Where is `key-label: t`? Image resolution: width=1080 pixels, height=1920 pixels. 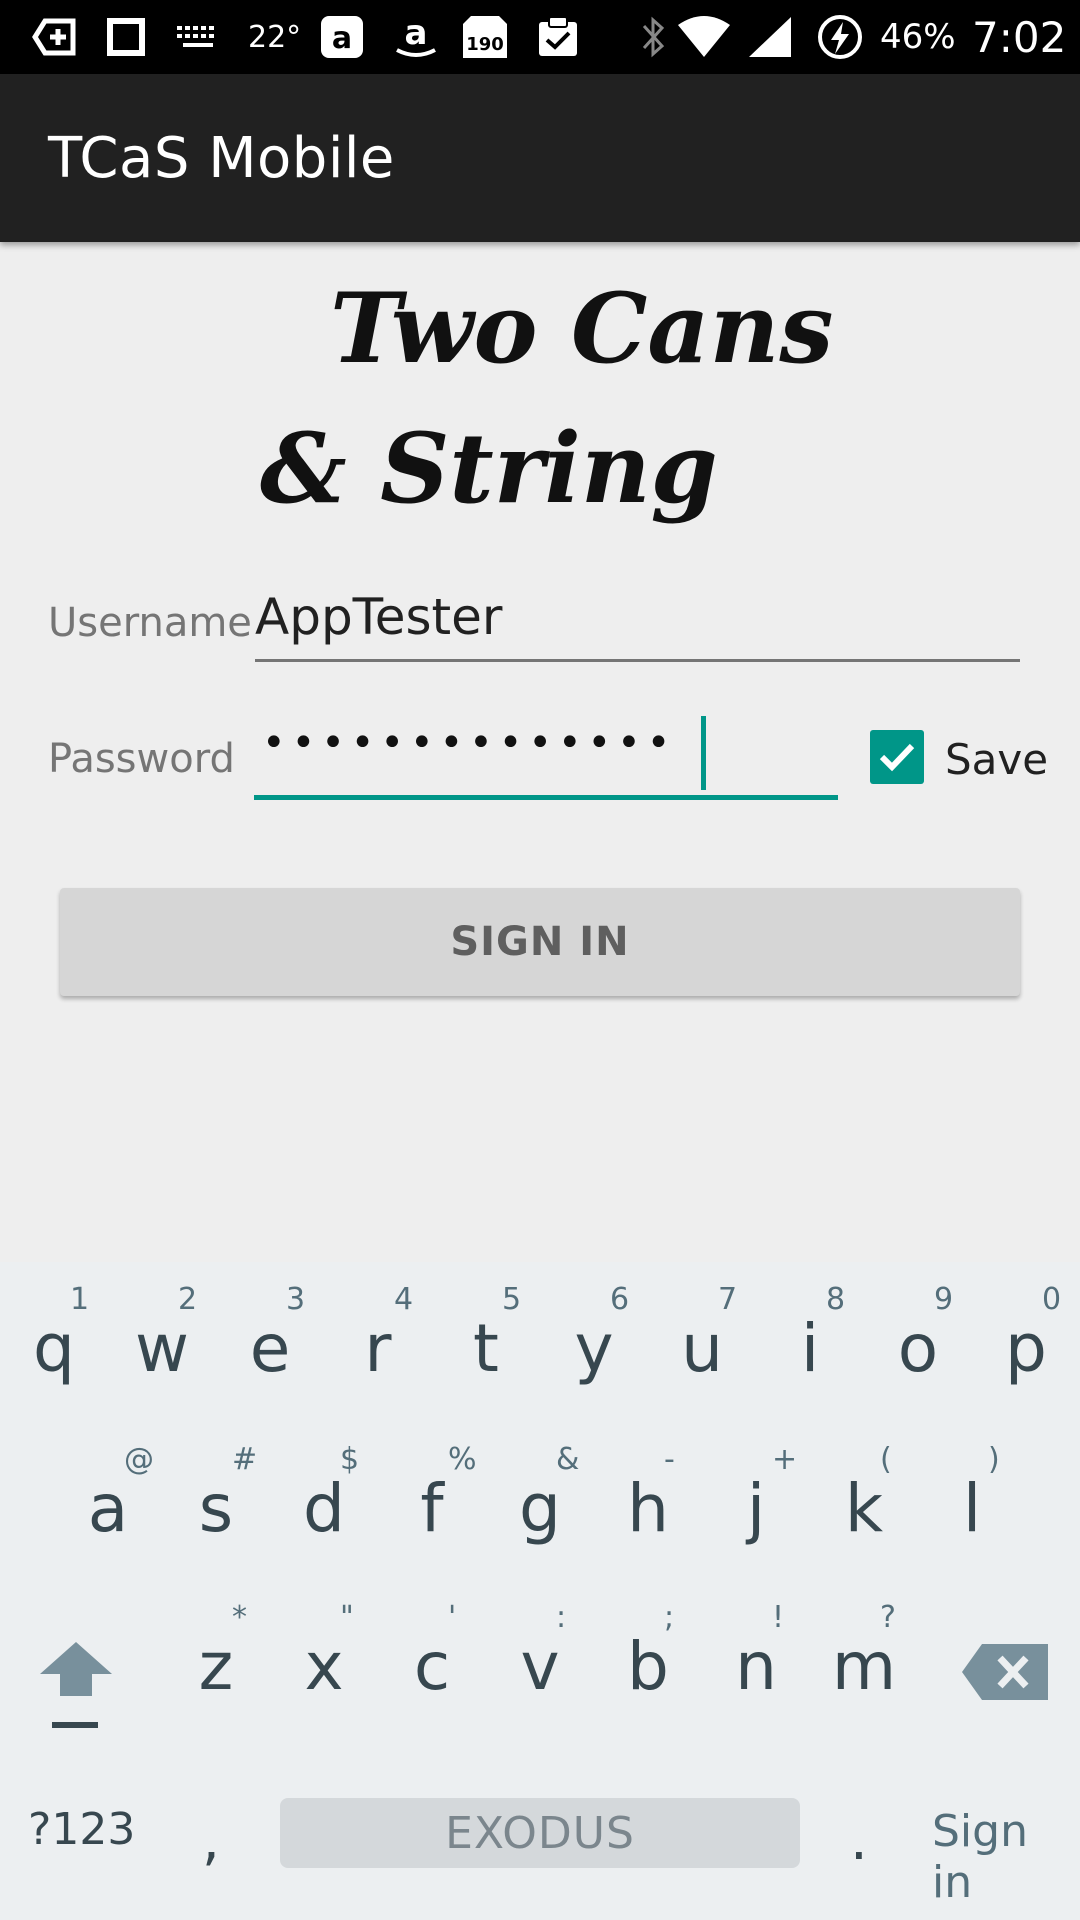 key-label: t is located at coordinates (486, 1348).